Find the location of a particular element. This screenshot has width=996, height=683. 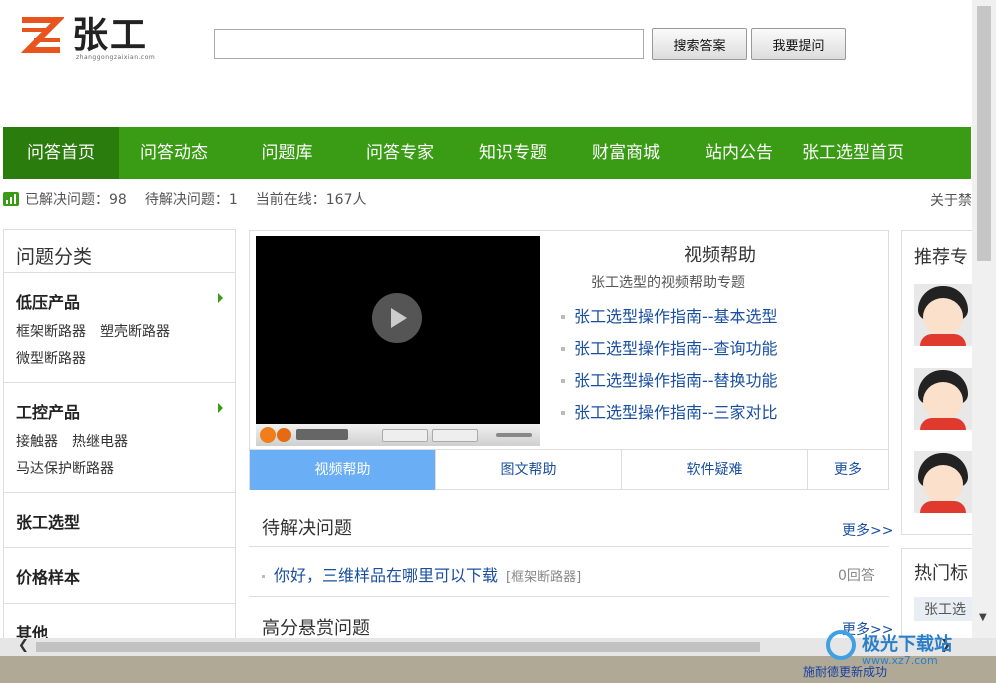

vertical-scrollbar: ▼ is located at coordinates (984, 319).